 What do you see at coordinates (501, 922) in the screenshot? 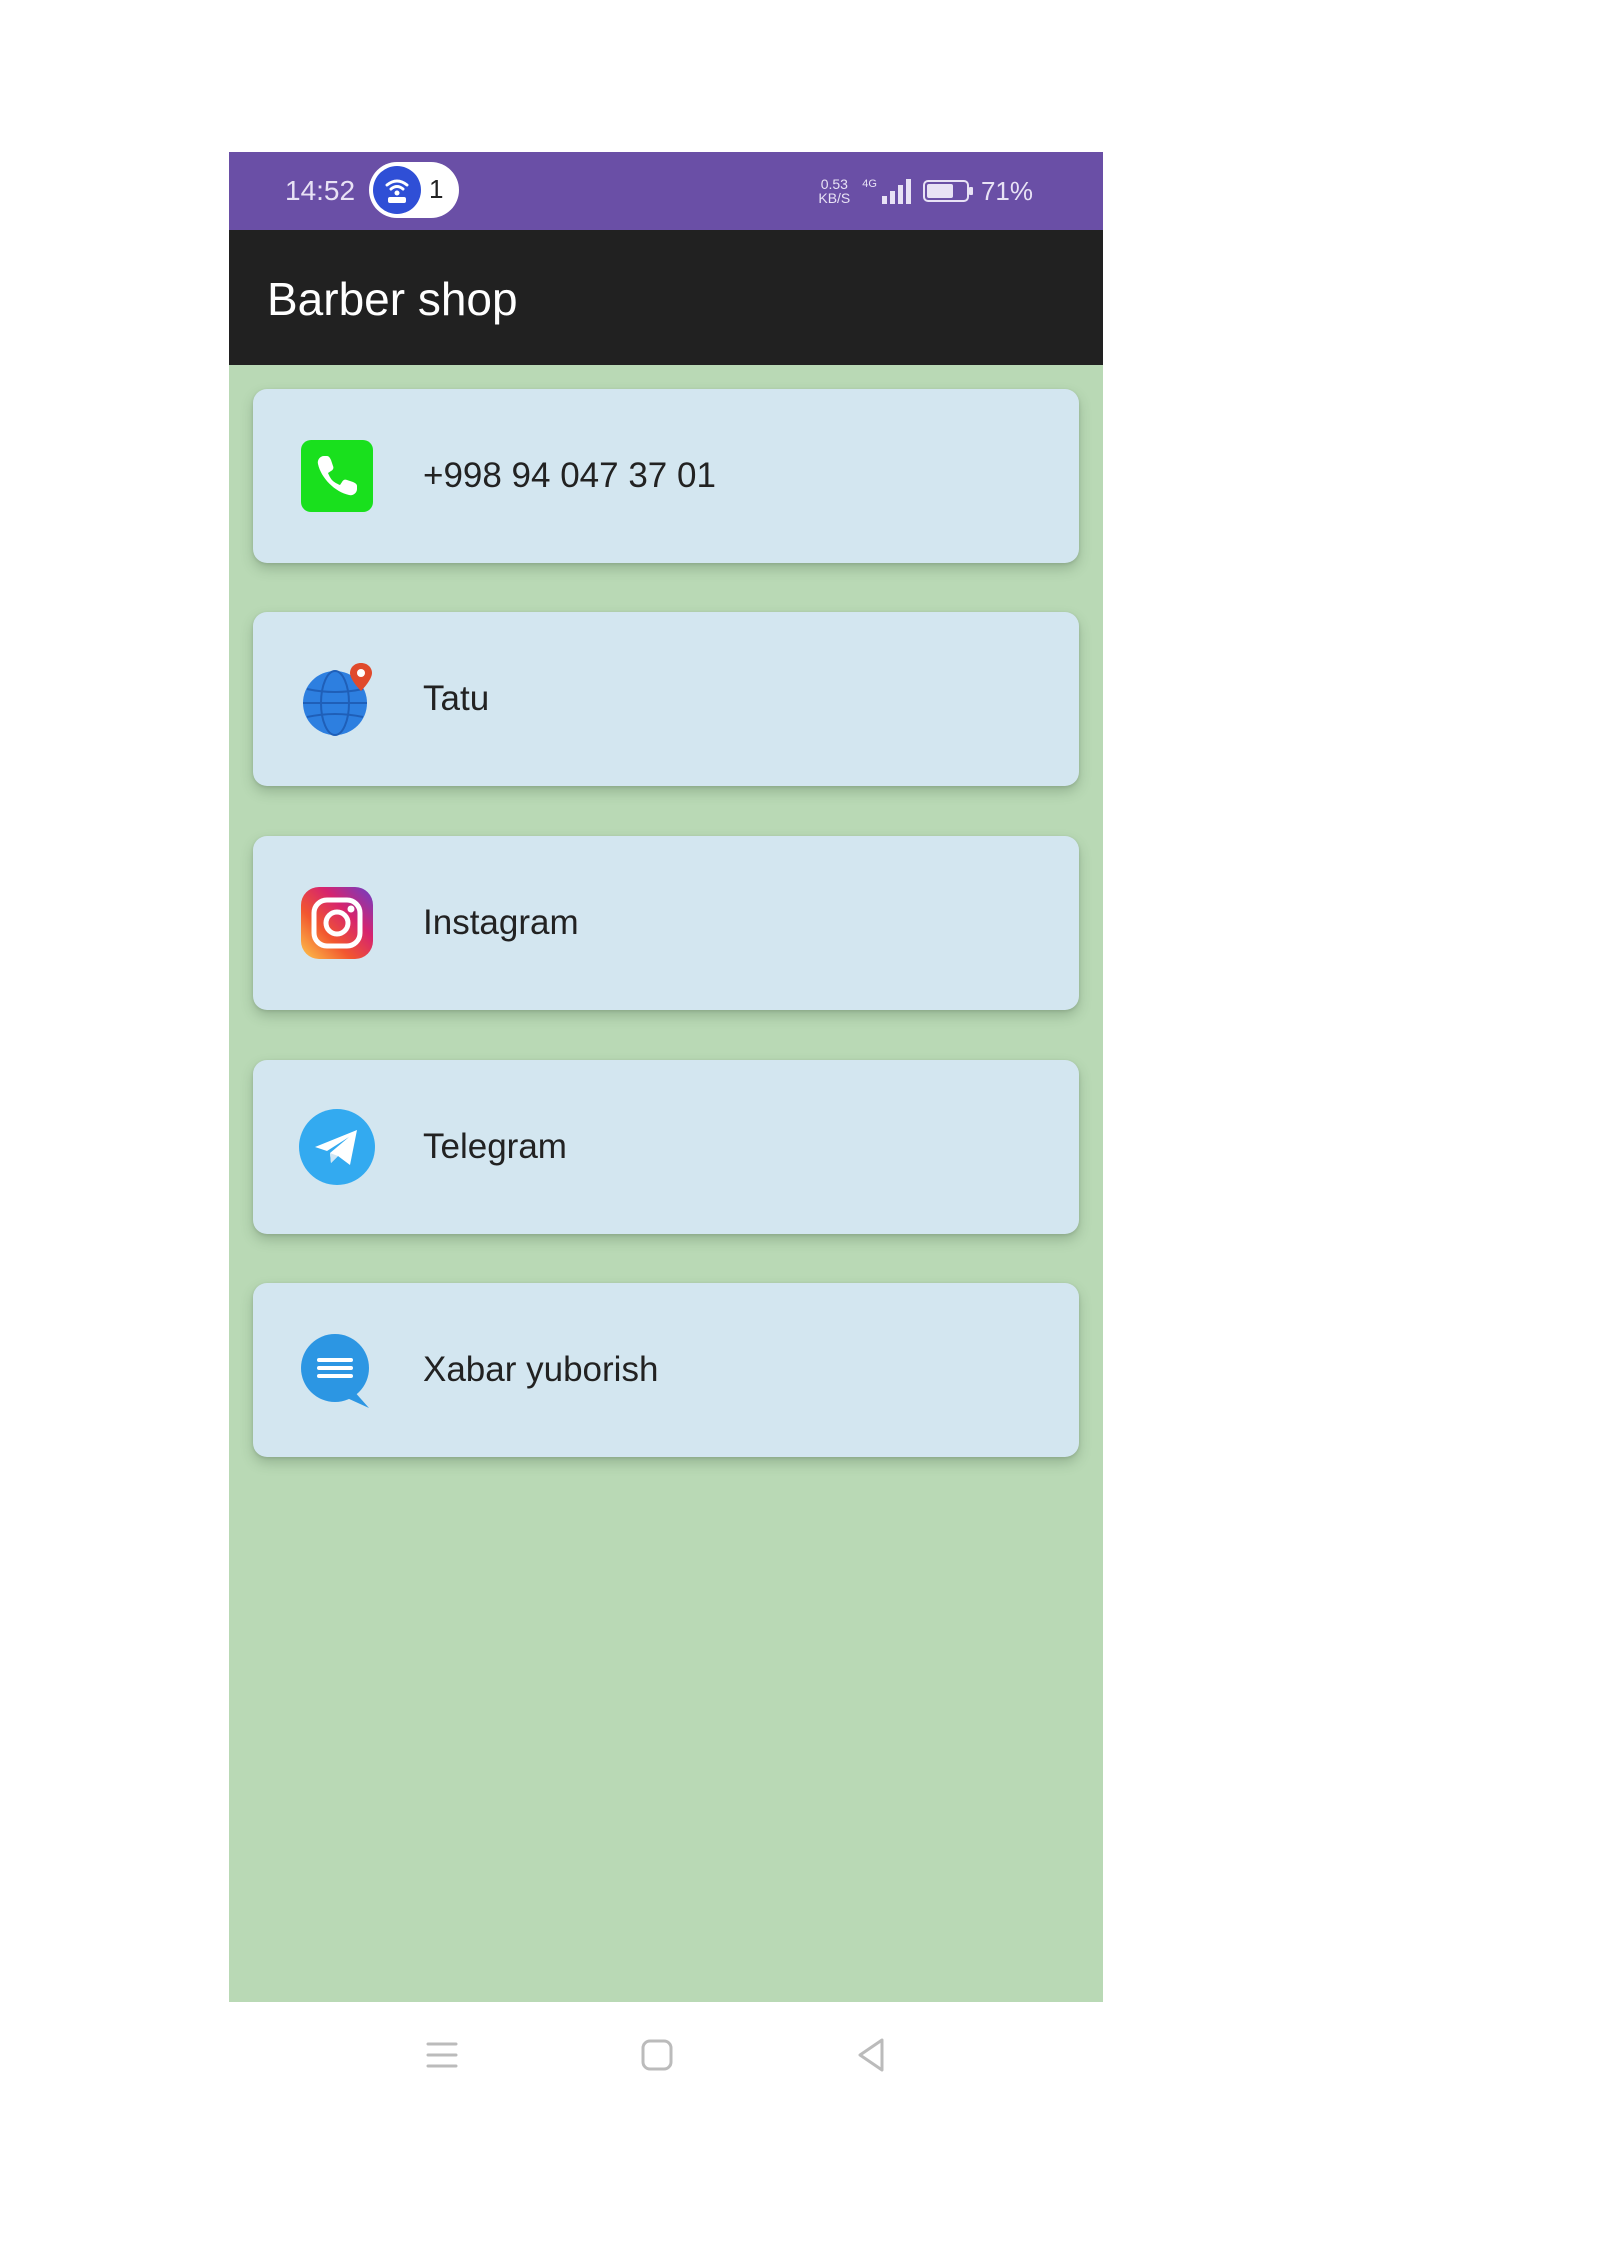
I see `instagram-label: Instagram` at bounding box center [501, 922].